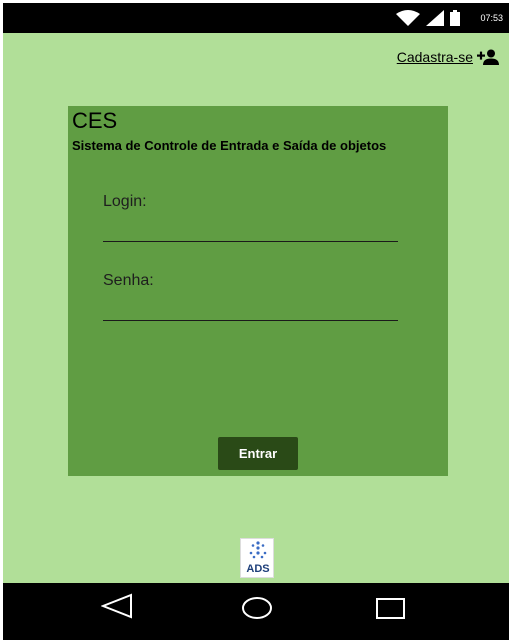 The height and width of the screenshot is (644, 512). I want to click on navigation-bar, so click(256, 611).